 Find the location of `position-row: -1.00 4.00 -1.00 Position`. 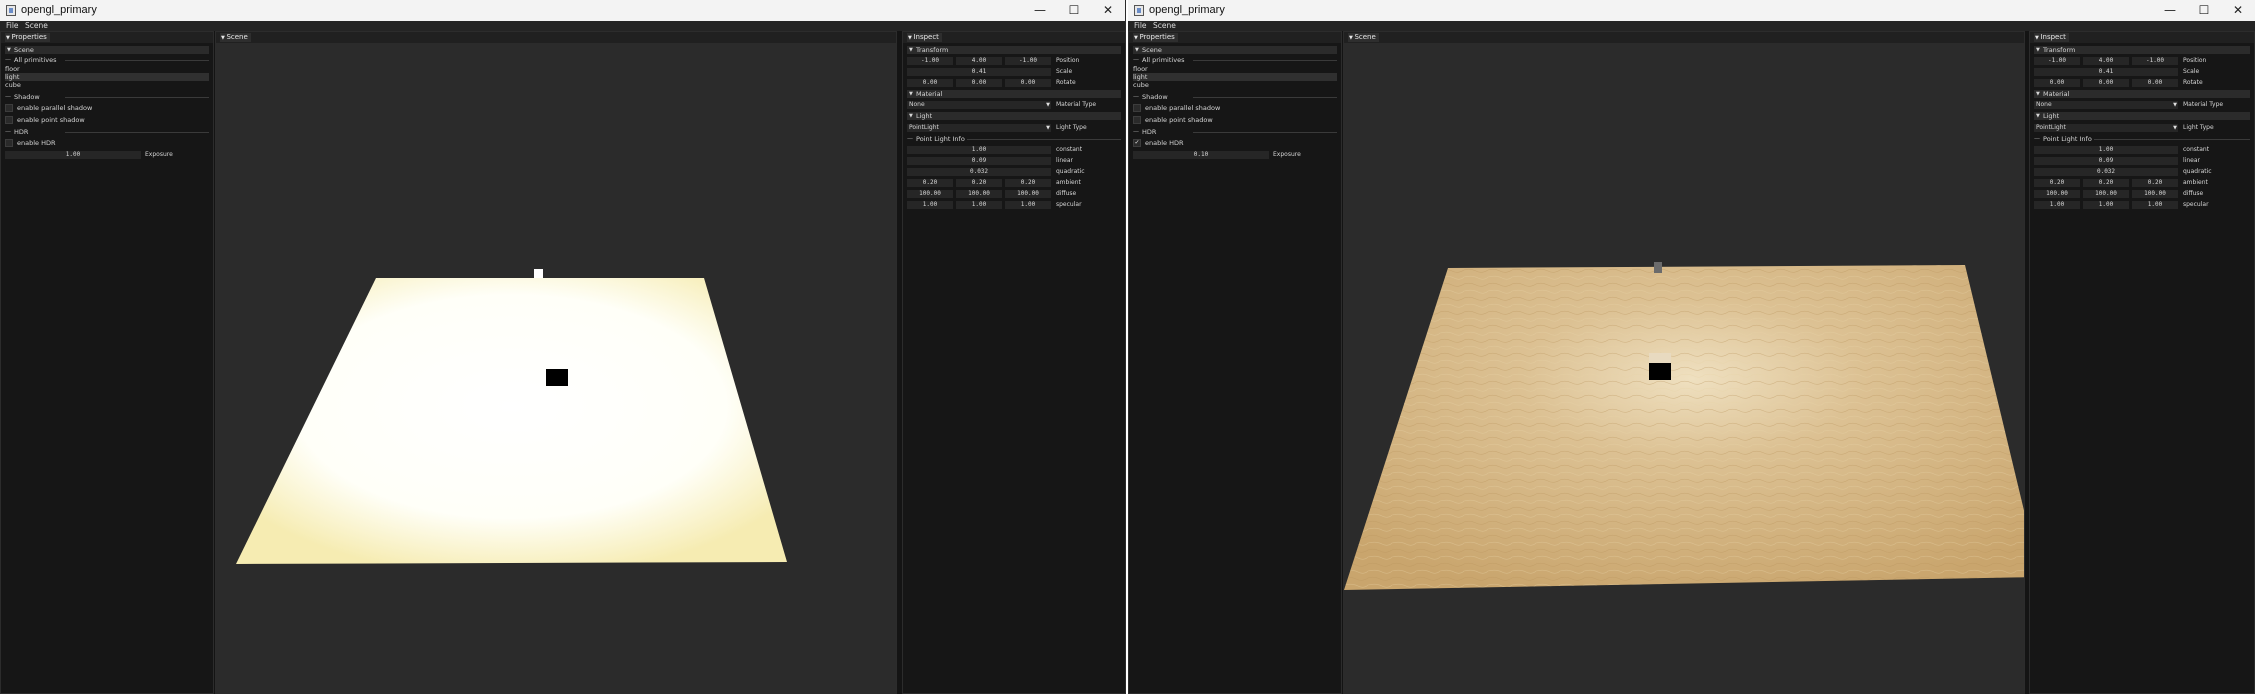

position-row: -1.00 4.00 -1.00 Position is located at coordinates (1014, 61).